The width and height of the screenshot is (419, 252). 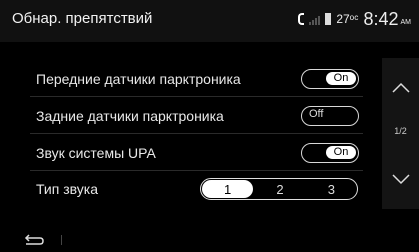 I want to click on rear-sensors-label: Задние датчики парктроника, so click(x=130, y=116).